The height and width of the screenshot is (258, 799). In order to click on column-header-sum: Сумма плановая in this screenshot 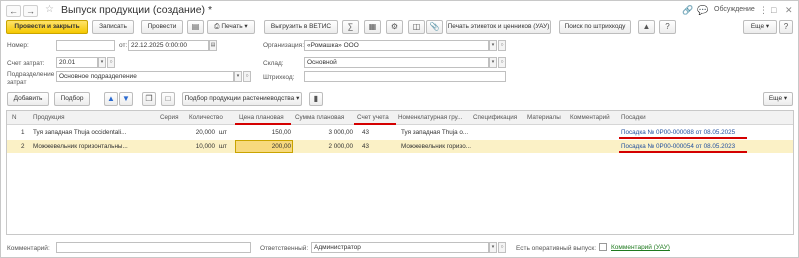, I will do `click(319, 117)`.